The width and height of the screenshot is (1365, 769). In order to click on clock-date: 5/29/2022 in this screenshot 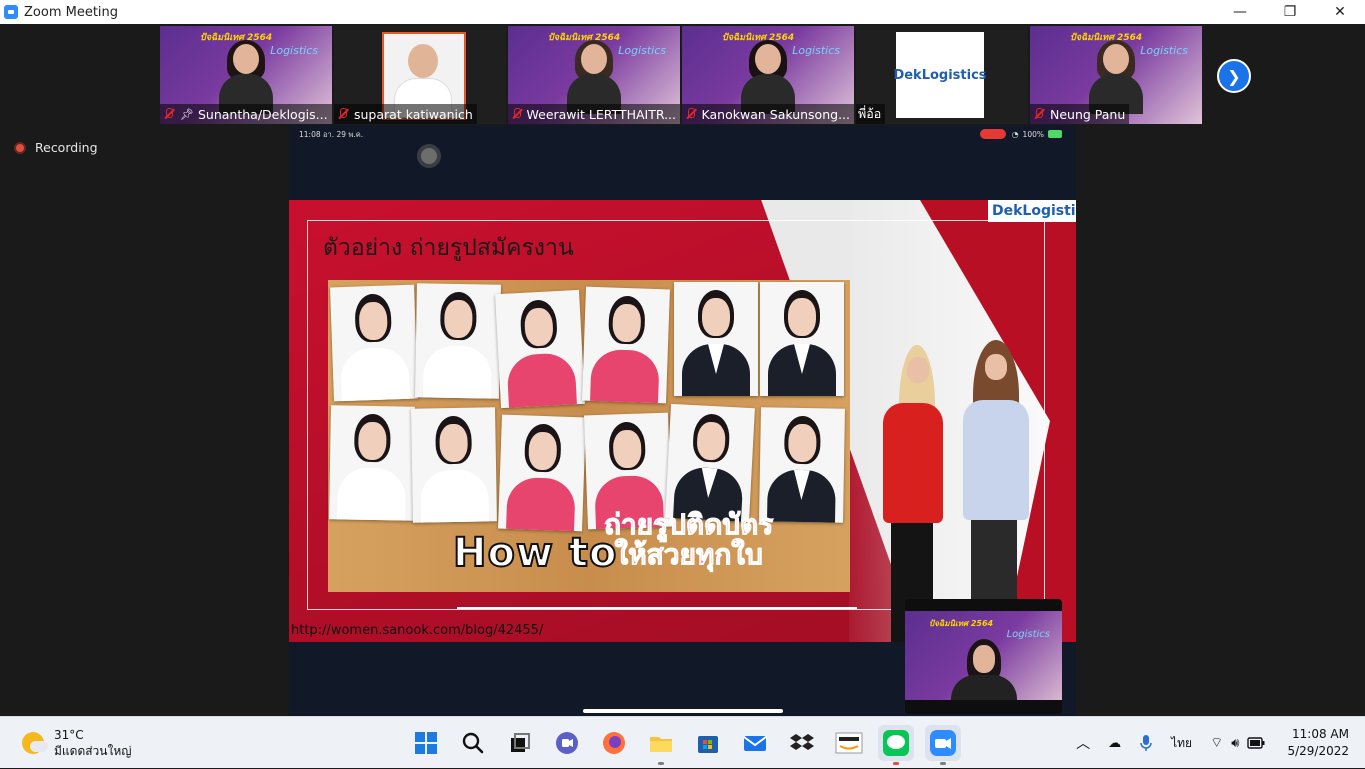, I will do `click(1318, 751)`.